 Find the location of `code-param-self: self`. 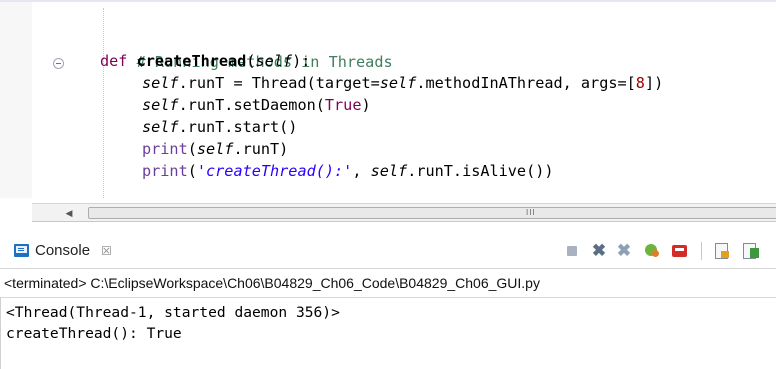

code-param-self: self is located at coordinates (274, 61).